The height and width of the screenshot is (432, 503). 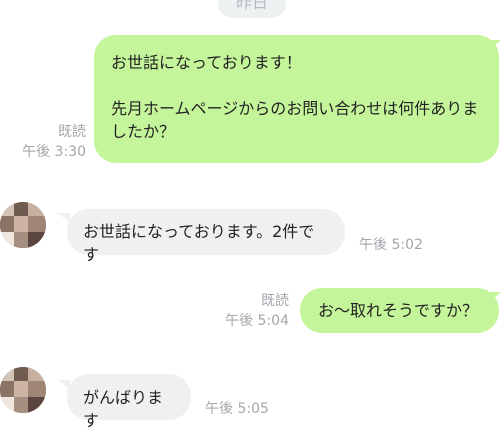 I want to click on message-4-meta: 午後 5:05, so click(x=250, y=409).